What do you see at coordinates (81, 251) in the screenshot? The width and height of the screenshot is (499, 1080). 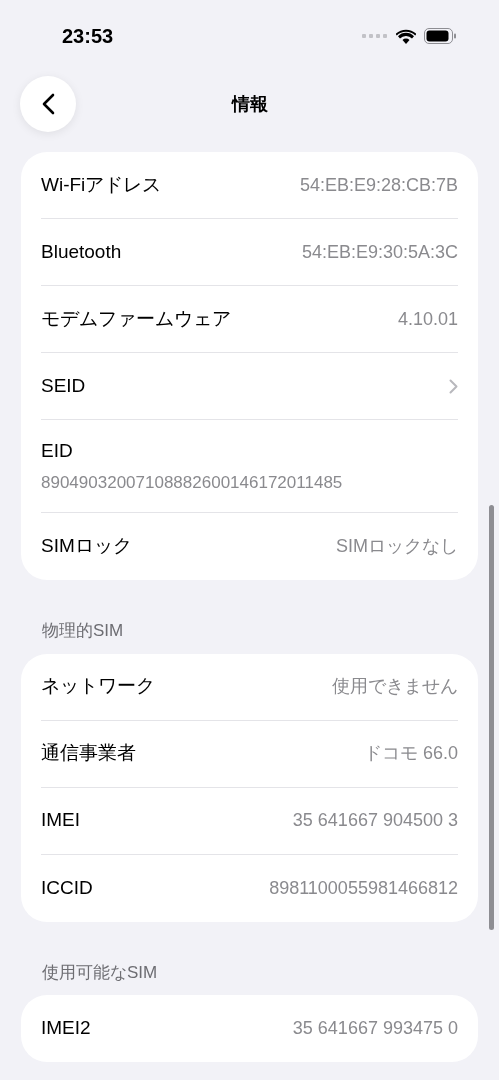 I see `row-label: Bluetooth` at bounding box center [81, 251].